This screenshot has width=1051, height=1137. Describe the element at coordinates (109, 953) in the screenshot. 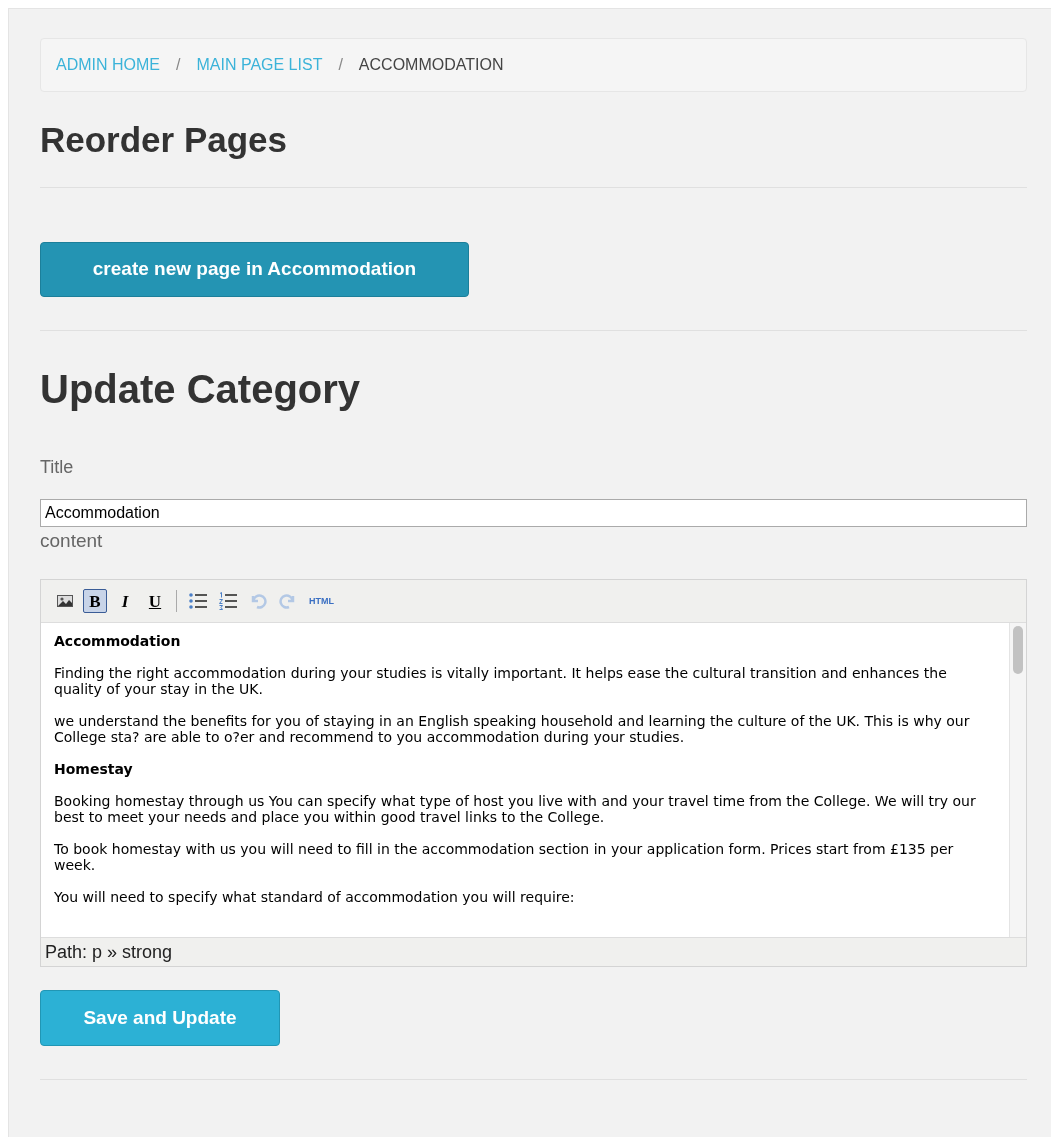

I see `editor-status-path: Path: p » strong` at that location.